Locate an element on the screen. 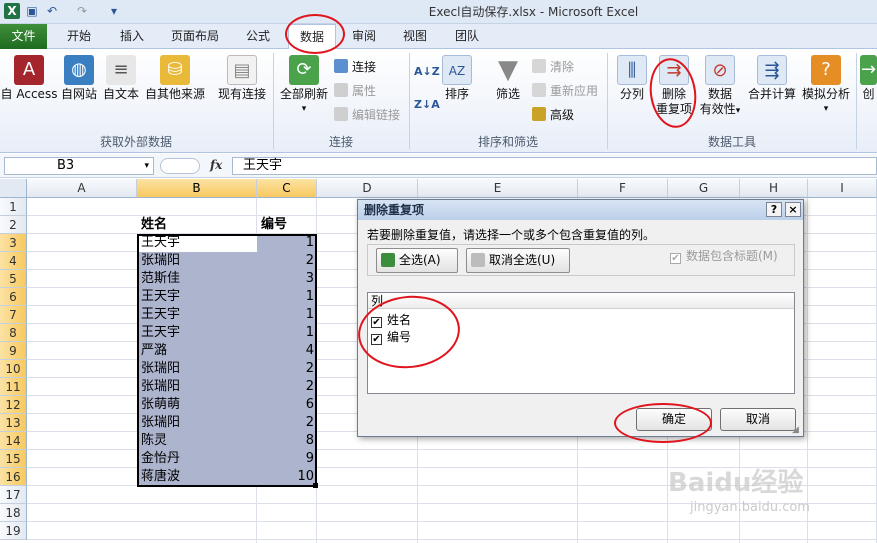 Image resolution: width=877 pixels, height=543 pixels. column-header-c: C is located at coordinates (287, 188).